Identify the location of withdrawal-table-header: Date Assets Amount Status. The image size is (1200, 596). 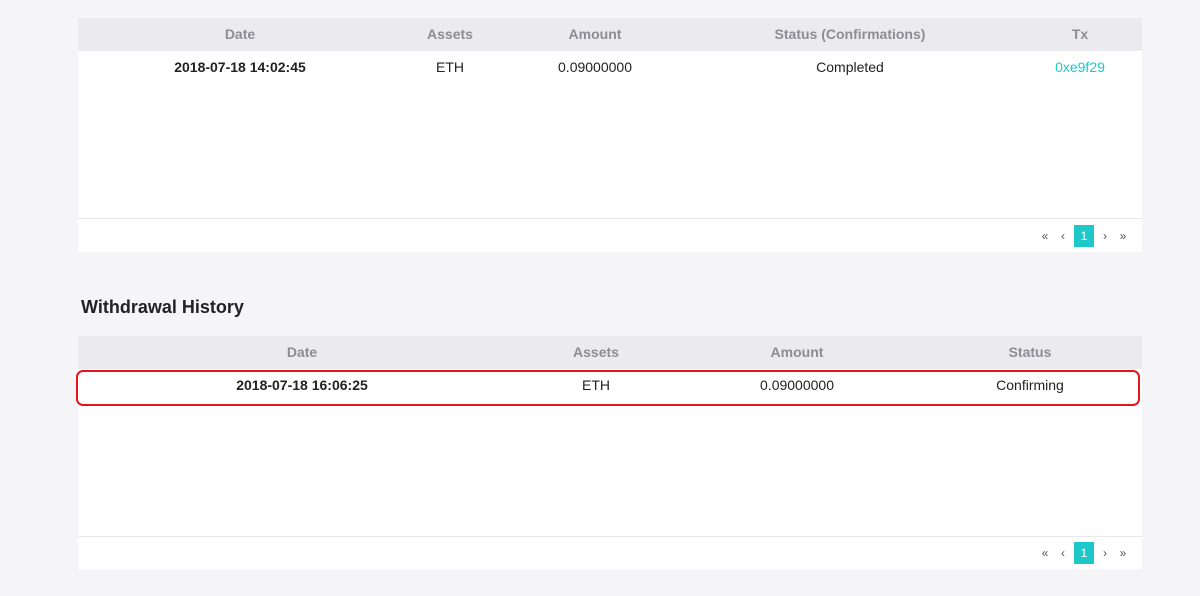
(610, 352).